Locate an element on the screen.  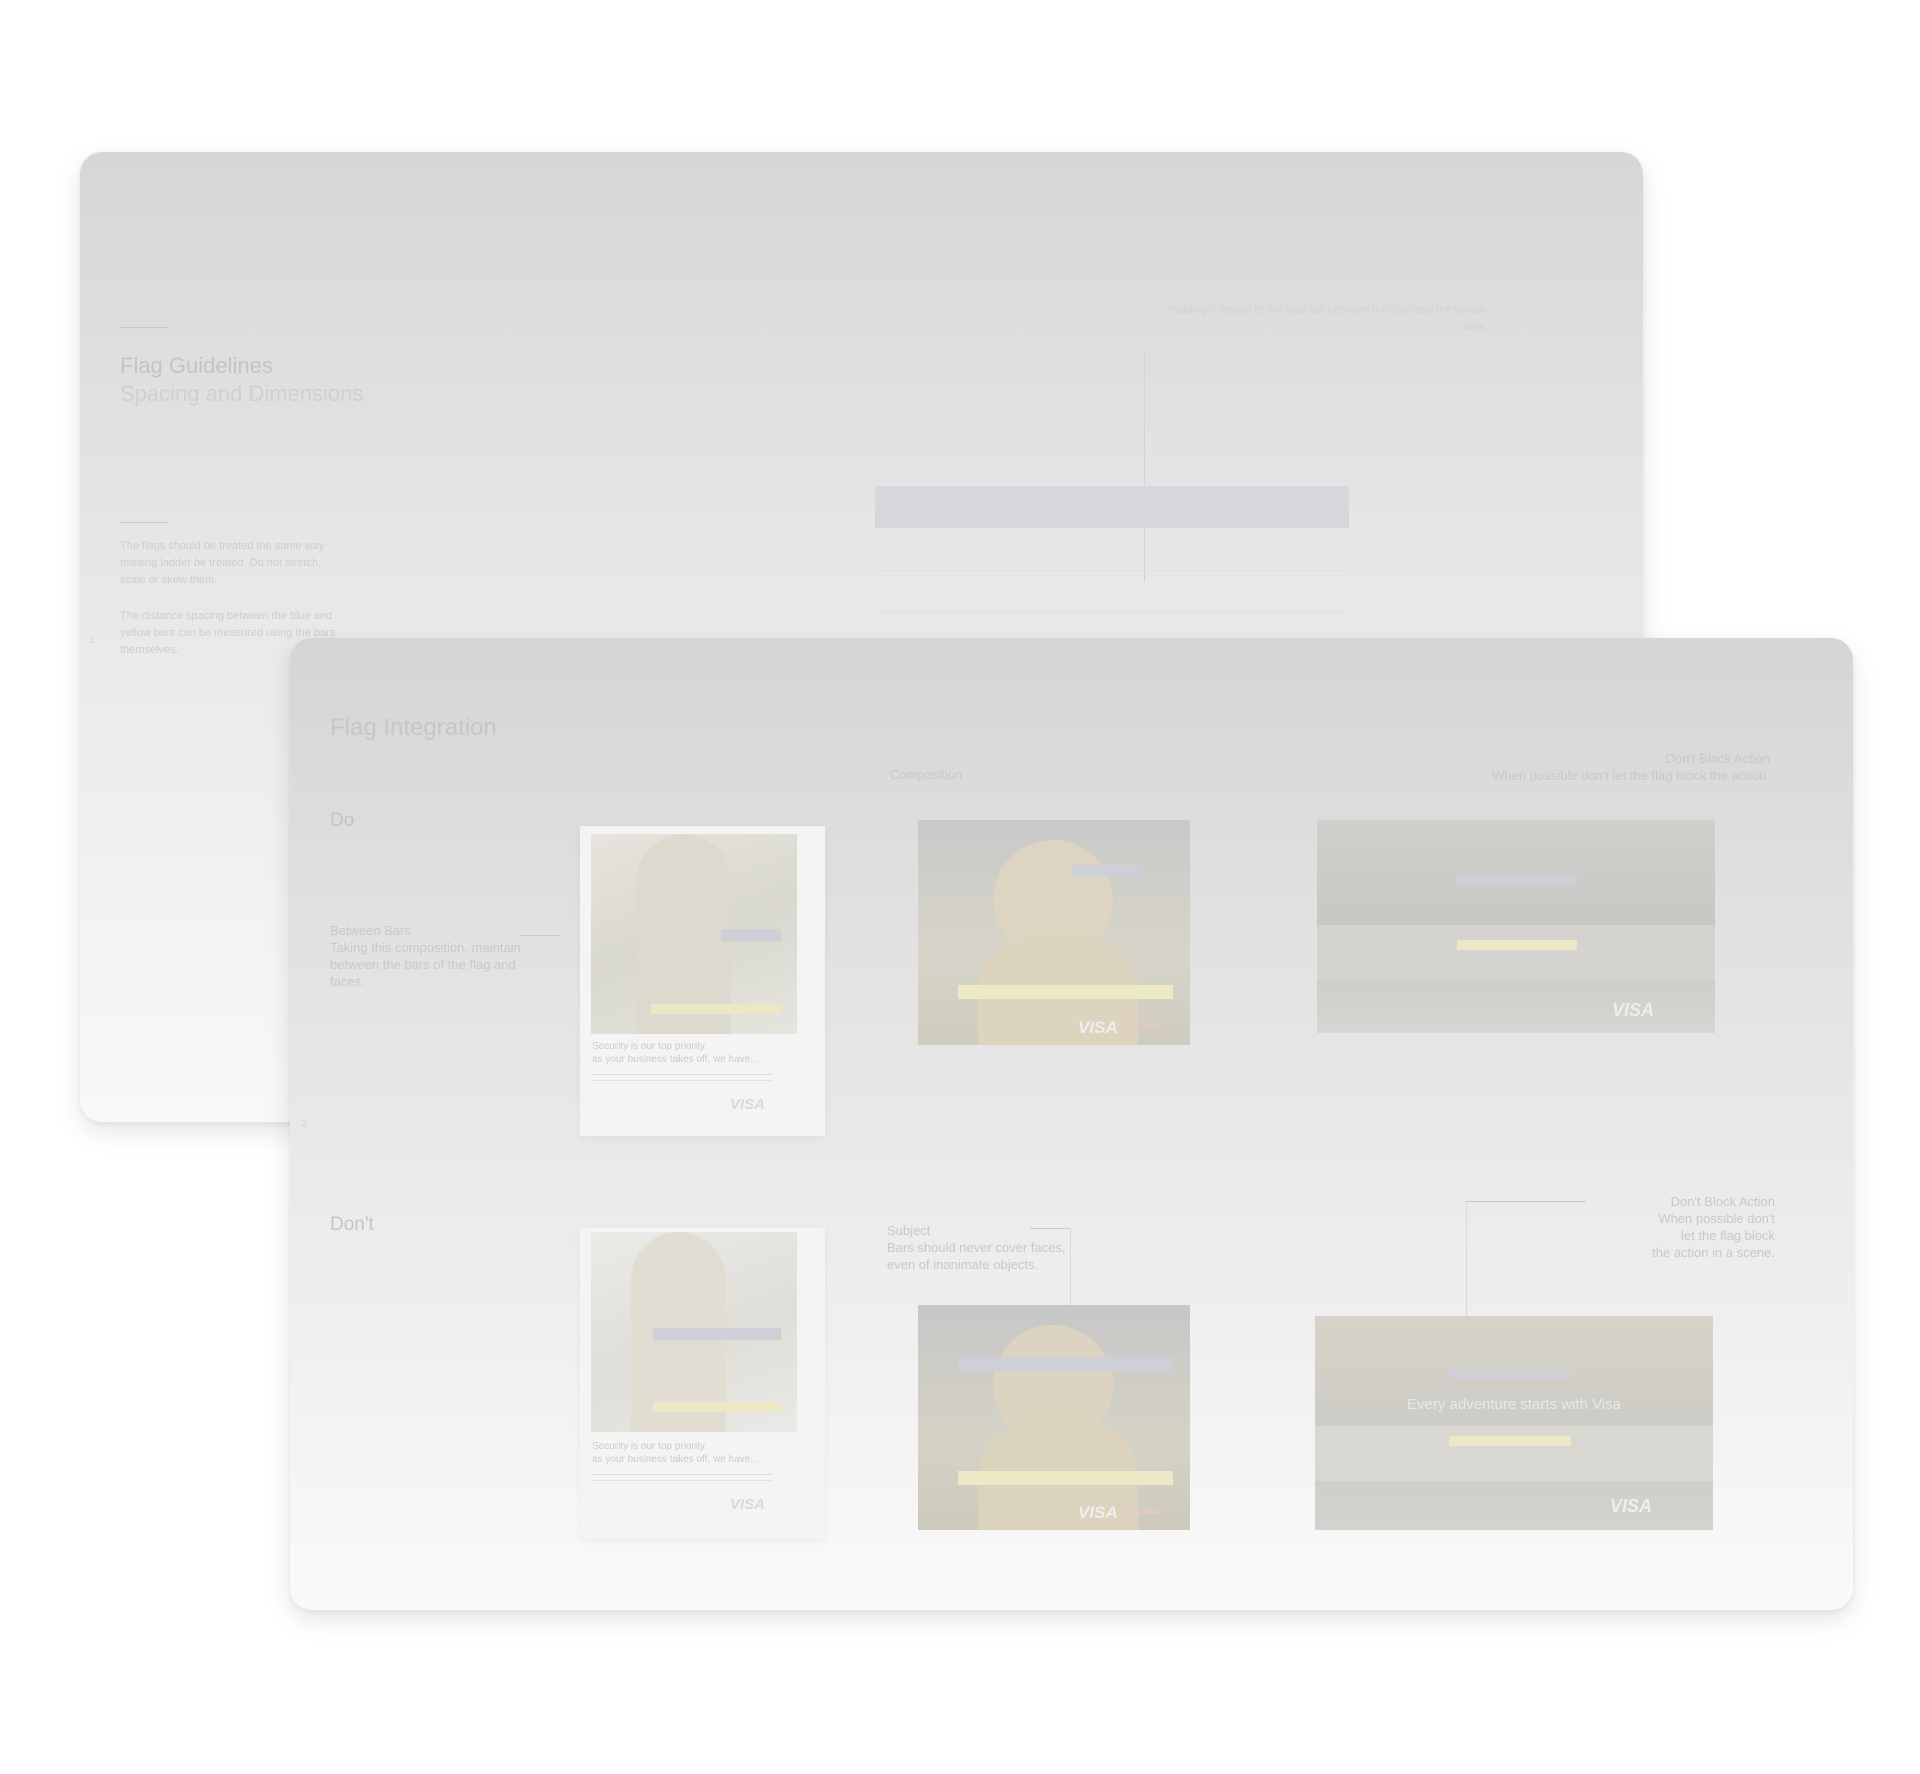
row-label-do: Do is located at coordinates (342, 820).